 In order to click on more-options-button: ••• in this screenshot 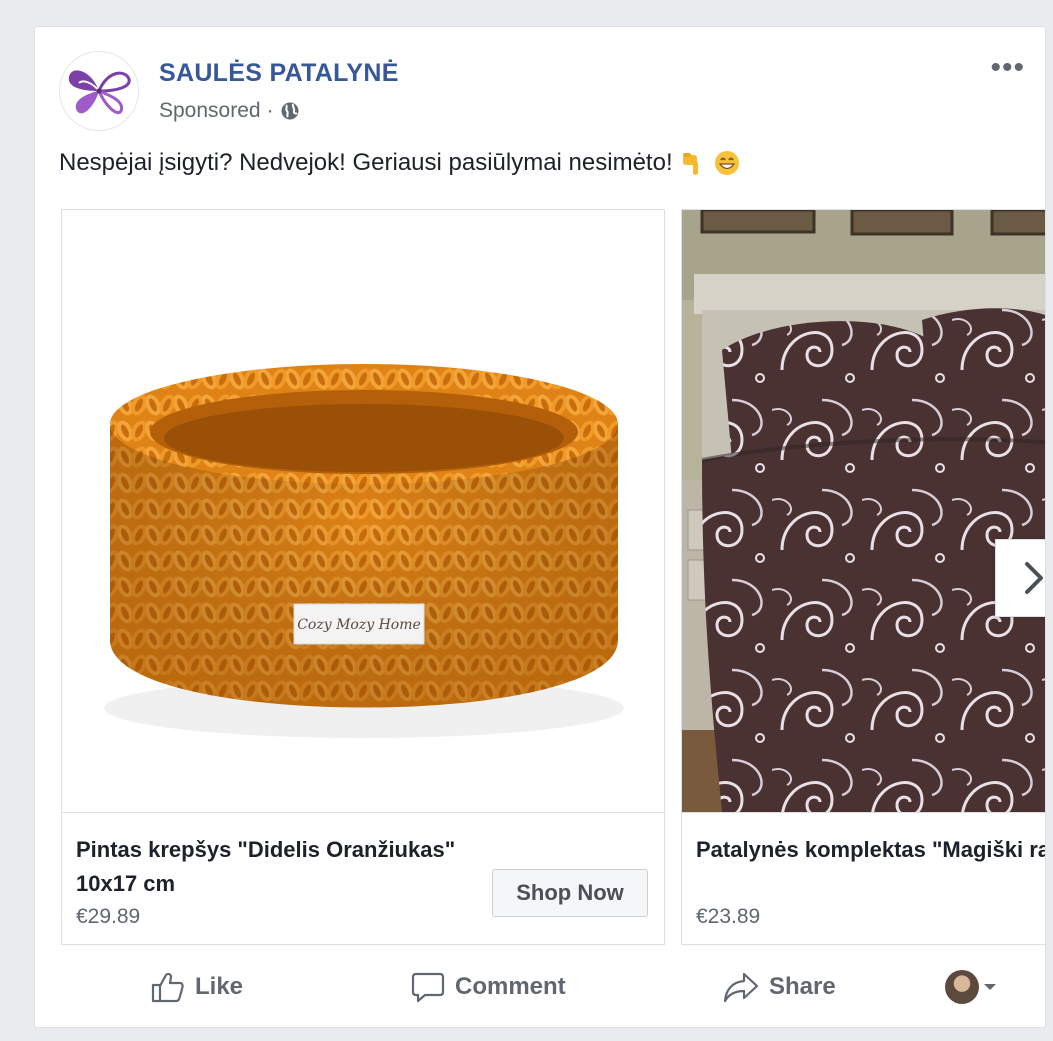, I will do `click(1007, 68)`.